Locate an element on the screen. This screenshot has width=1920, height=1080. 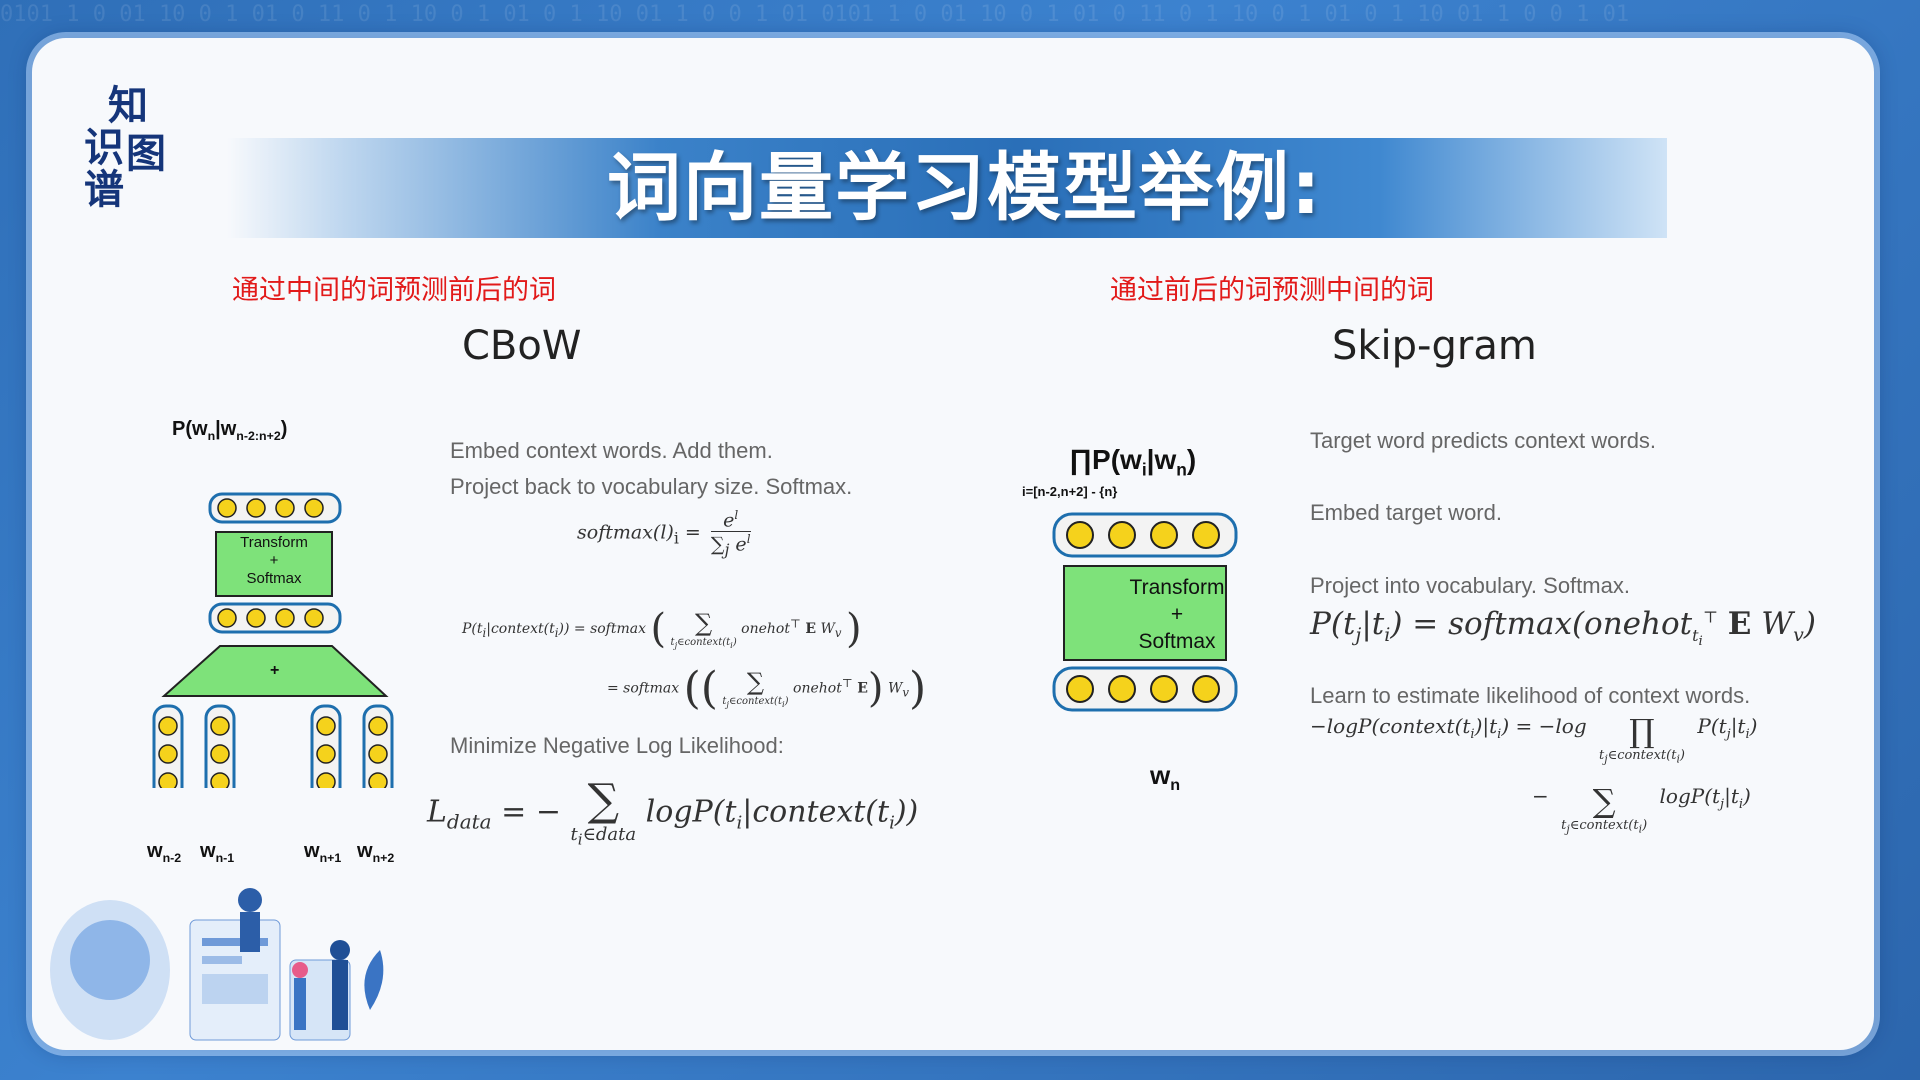
cbow-diagram is located at coordinates (273, 640).